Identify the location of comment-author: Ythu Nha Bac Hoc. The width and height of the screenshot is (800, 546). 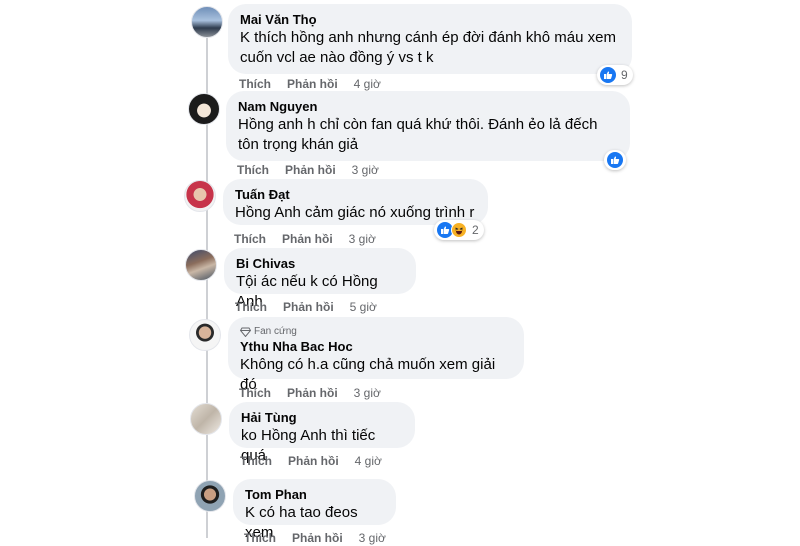
(376, 347).